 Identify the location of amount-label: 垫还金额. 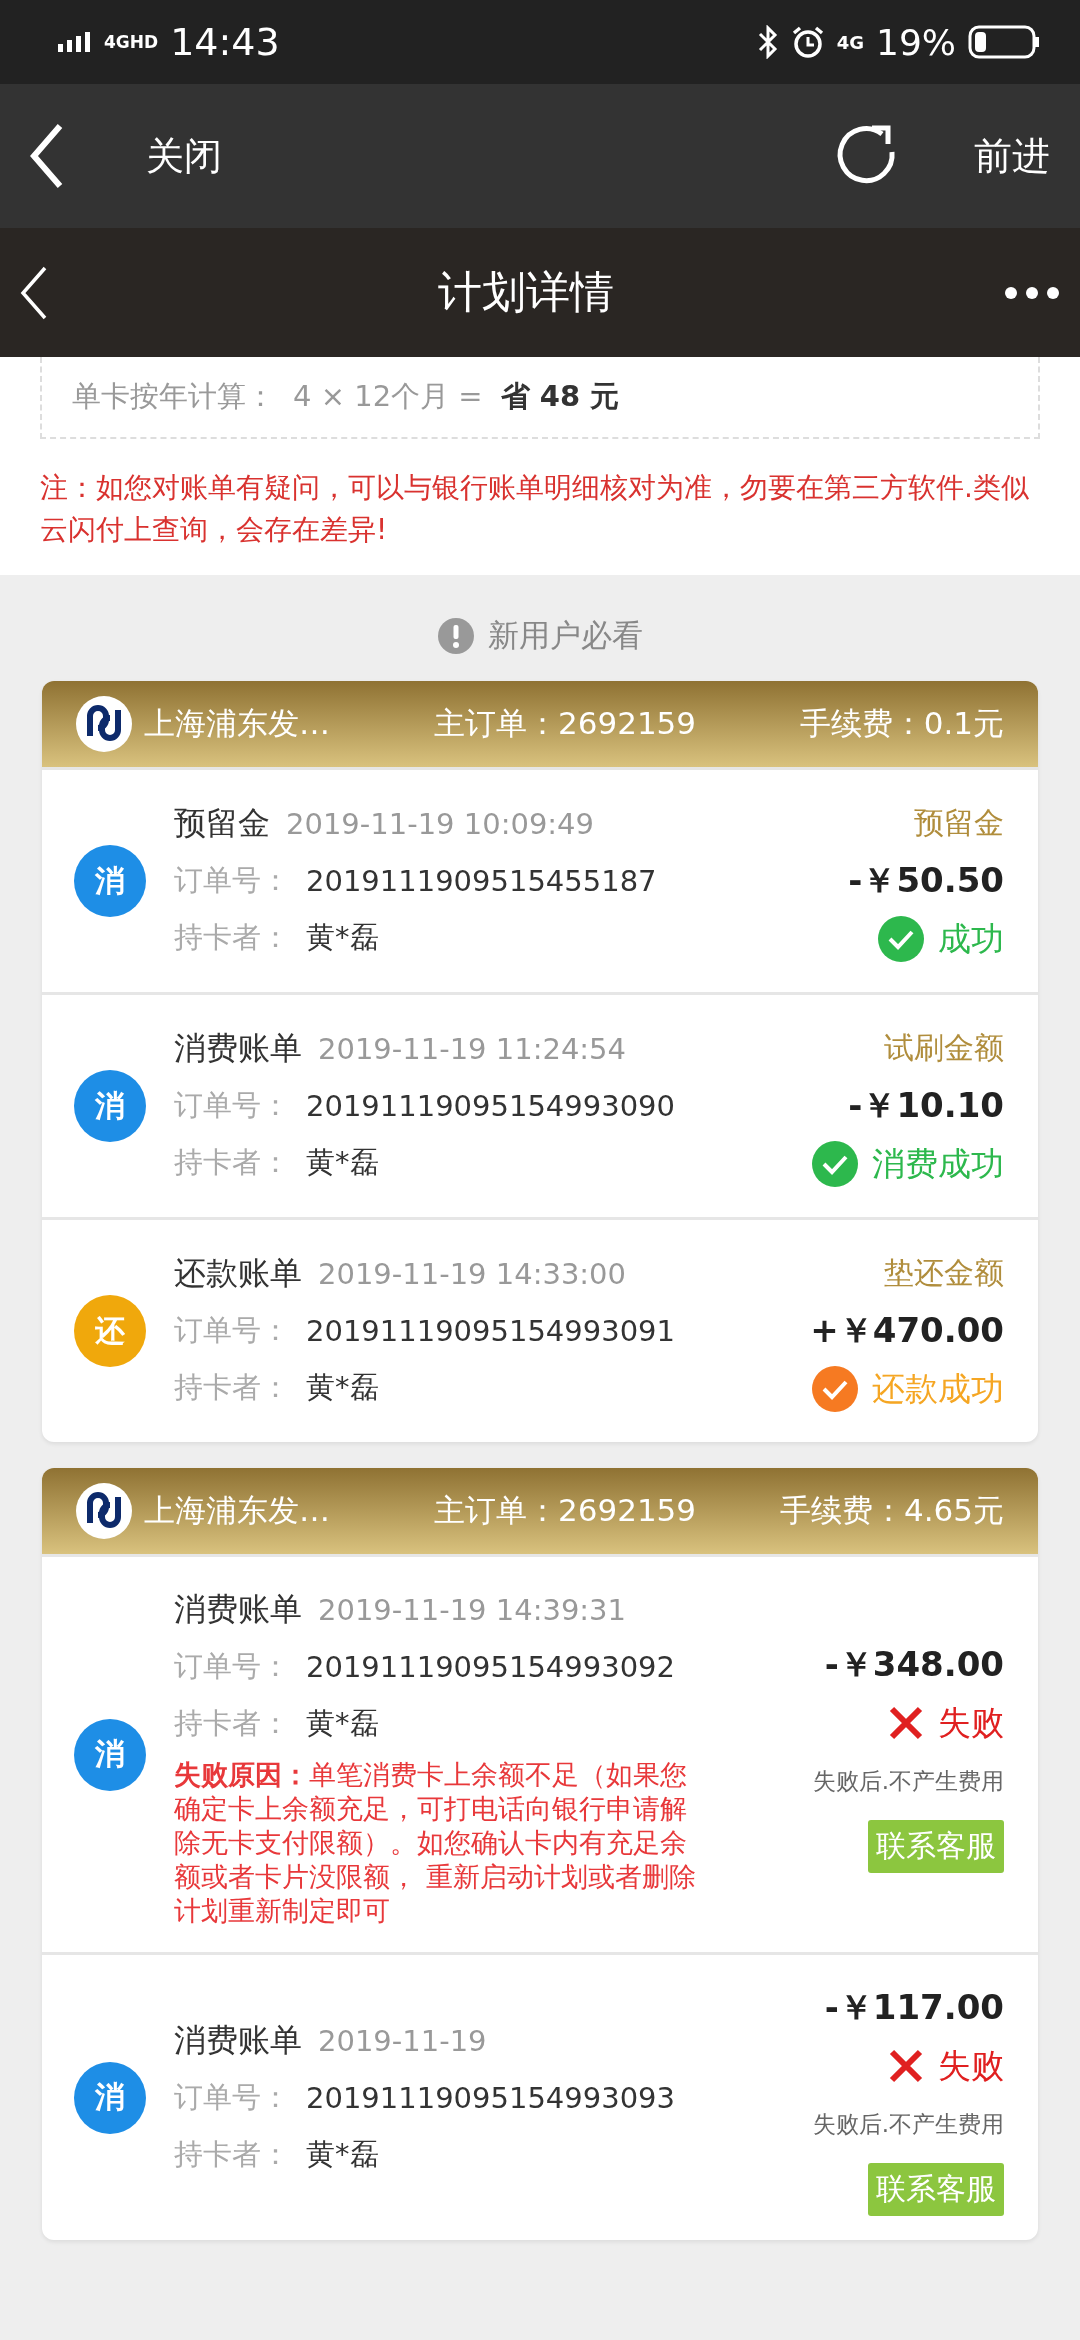
(944, 1272).